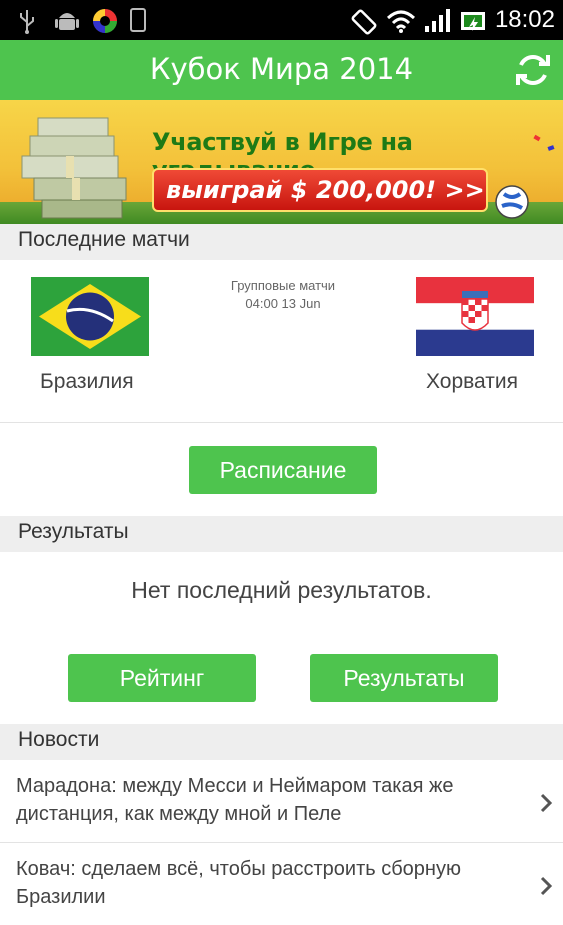 This screenshot has width=563, height=925. What do you see at coordinates (281, 742) in the screenshot?
I see `news-header: Новости` at bounding box center [281, 742].